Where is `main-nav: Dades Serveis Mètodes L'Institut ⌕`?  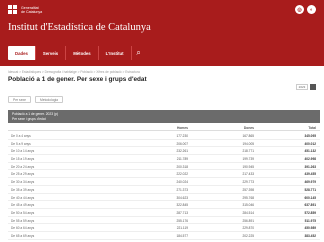
main-nav: Dades Serveis Mètodes L'Institut ⌕ is located at coordinates (77, 53).